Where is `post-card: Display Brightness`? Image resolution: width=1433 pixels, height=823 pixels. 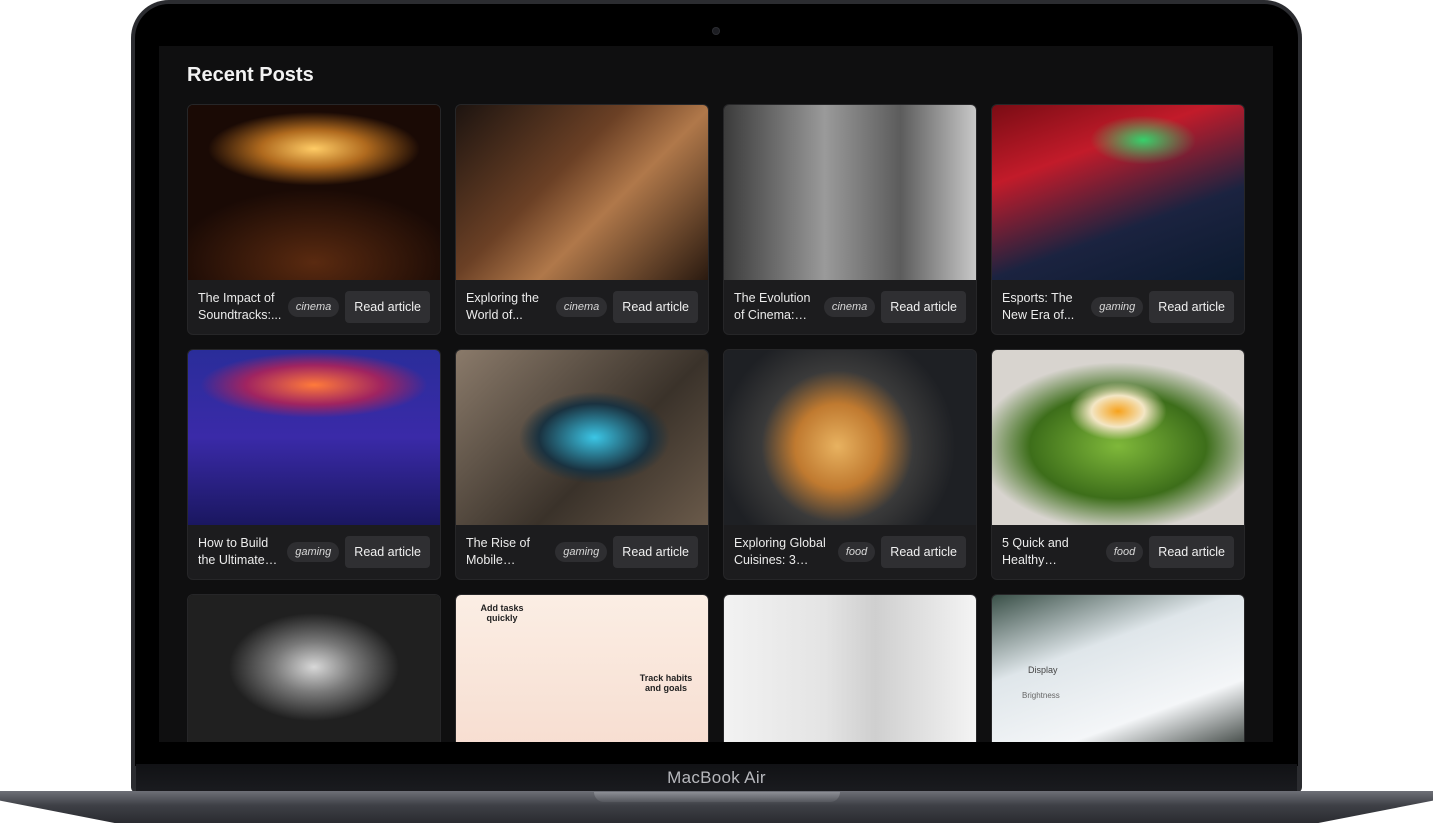
post-card: Display Brightness is located at coordinates (1118, 668).